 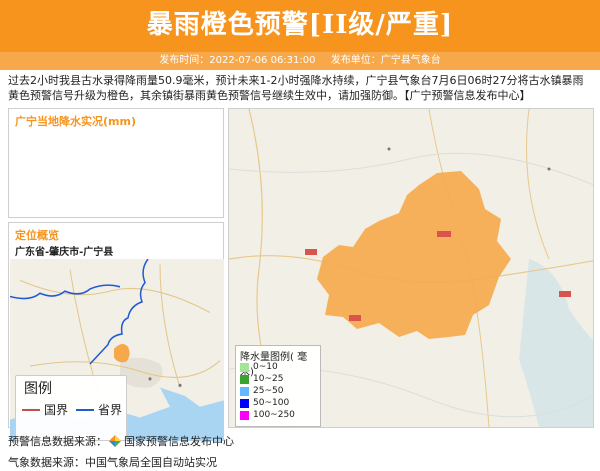 What do you see at coordinates (37, 235) in the screenshot?
I see `location-title: 定位概览` at bounding box center [37, 235].